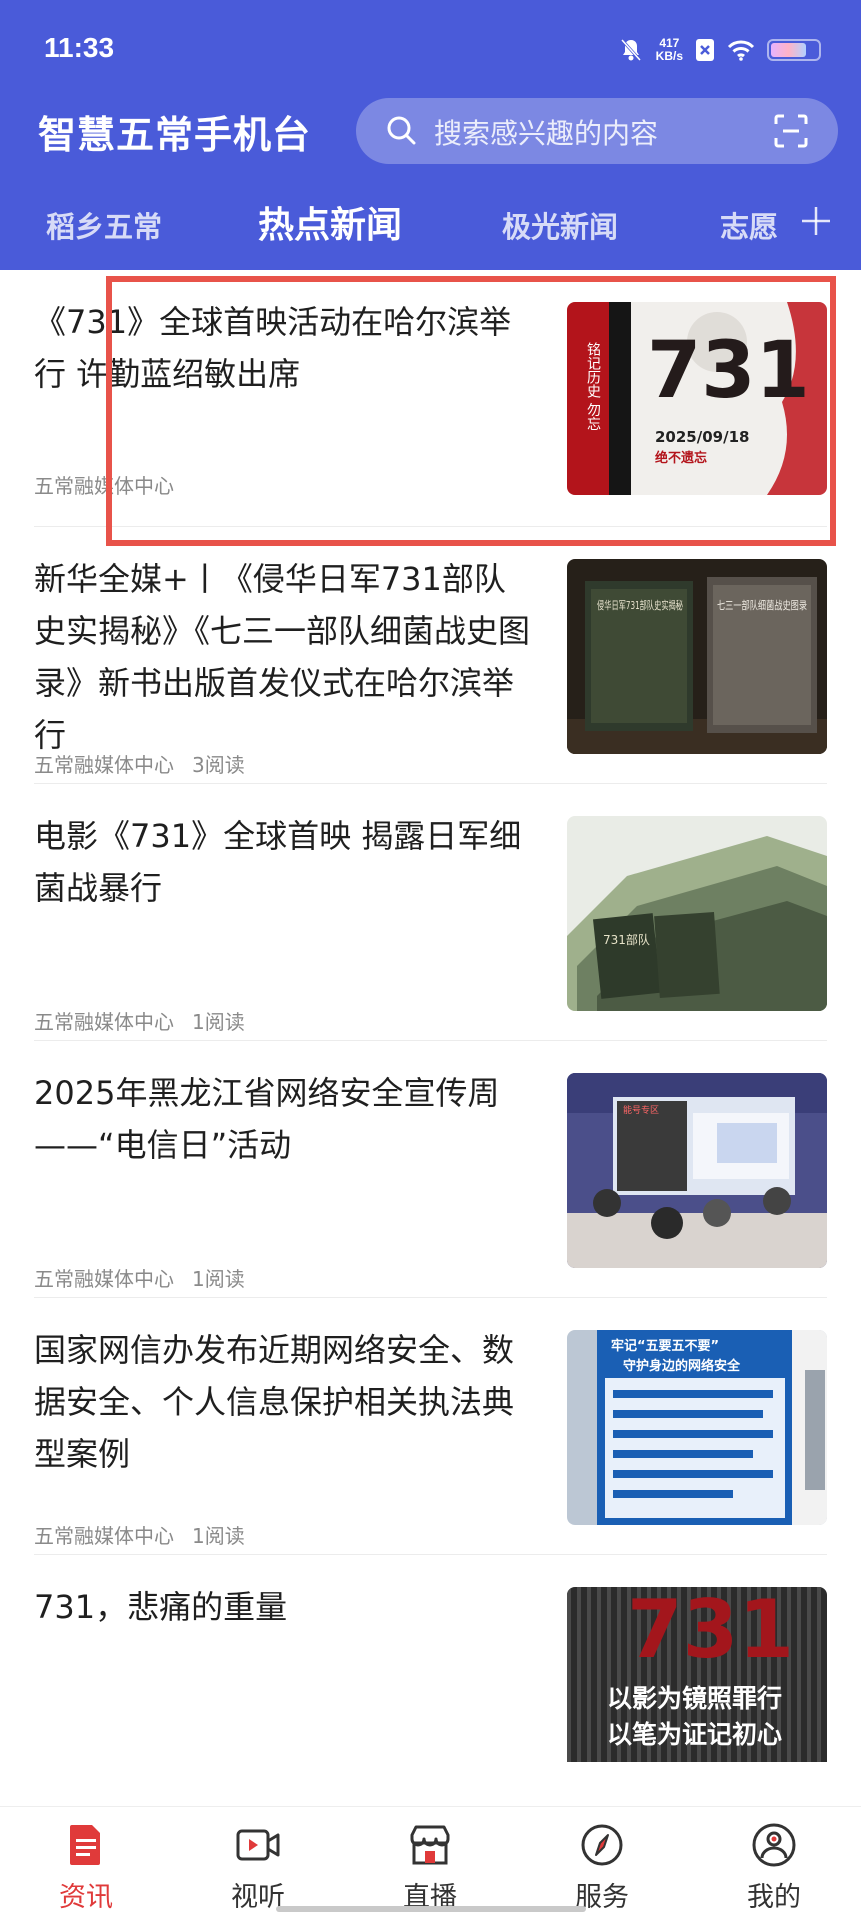 Image resolution: width=861 pixels, height=1920 pixels. Describe the element at coordinates (560, 225) in the screenshot. I see `tab-jiguang-news: 极光新闻` at that location.